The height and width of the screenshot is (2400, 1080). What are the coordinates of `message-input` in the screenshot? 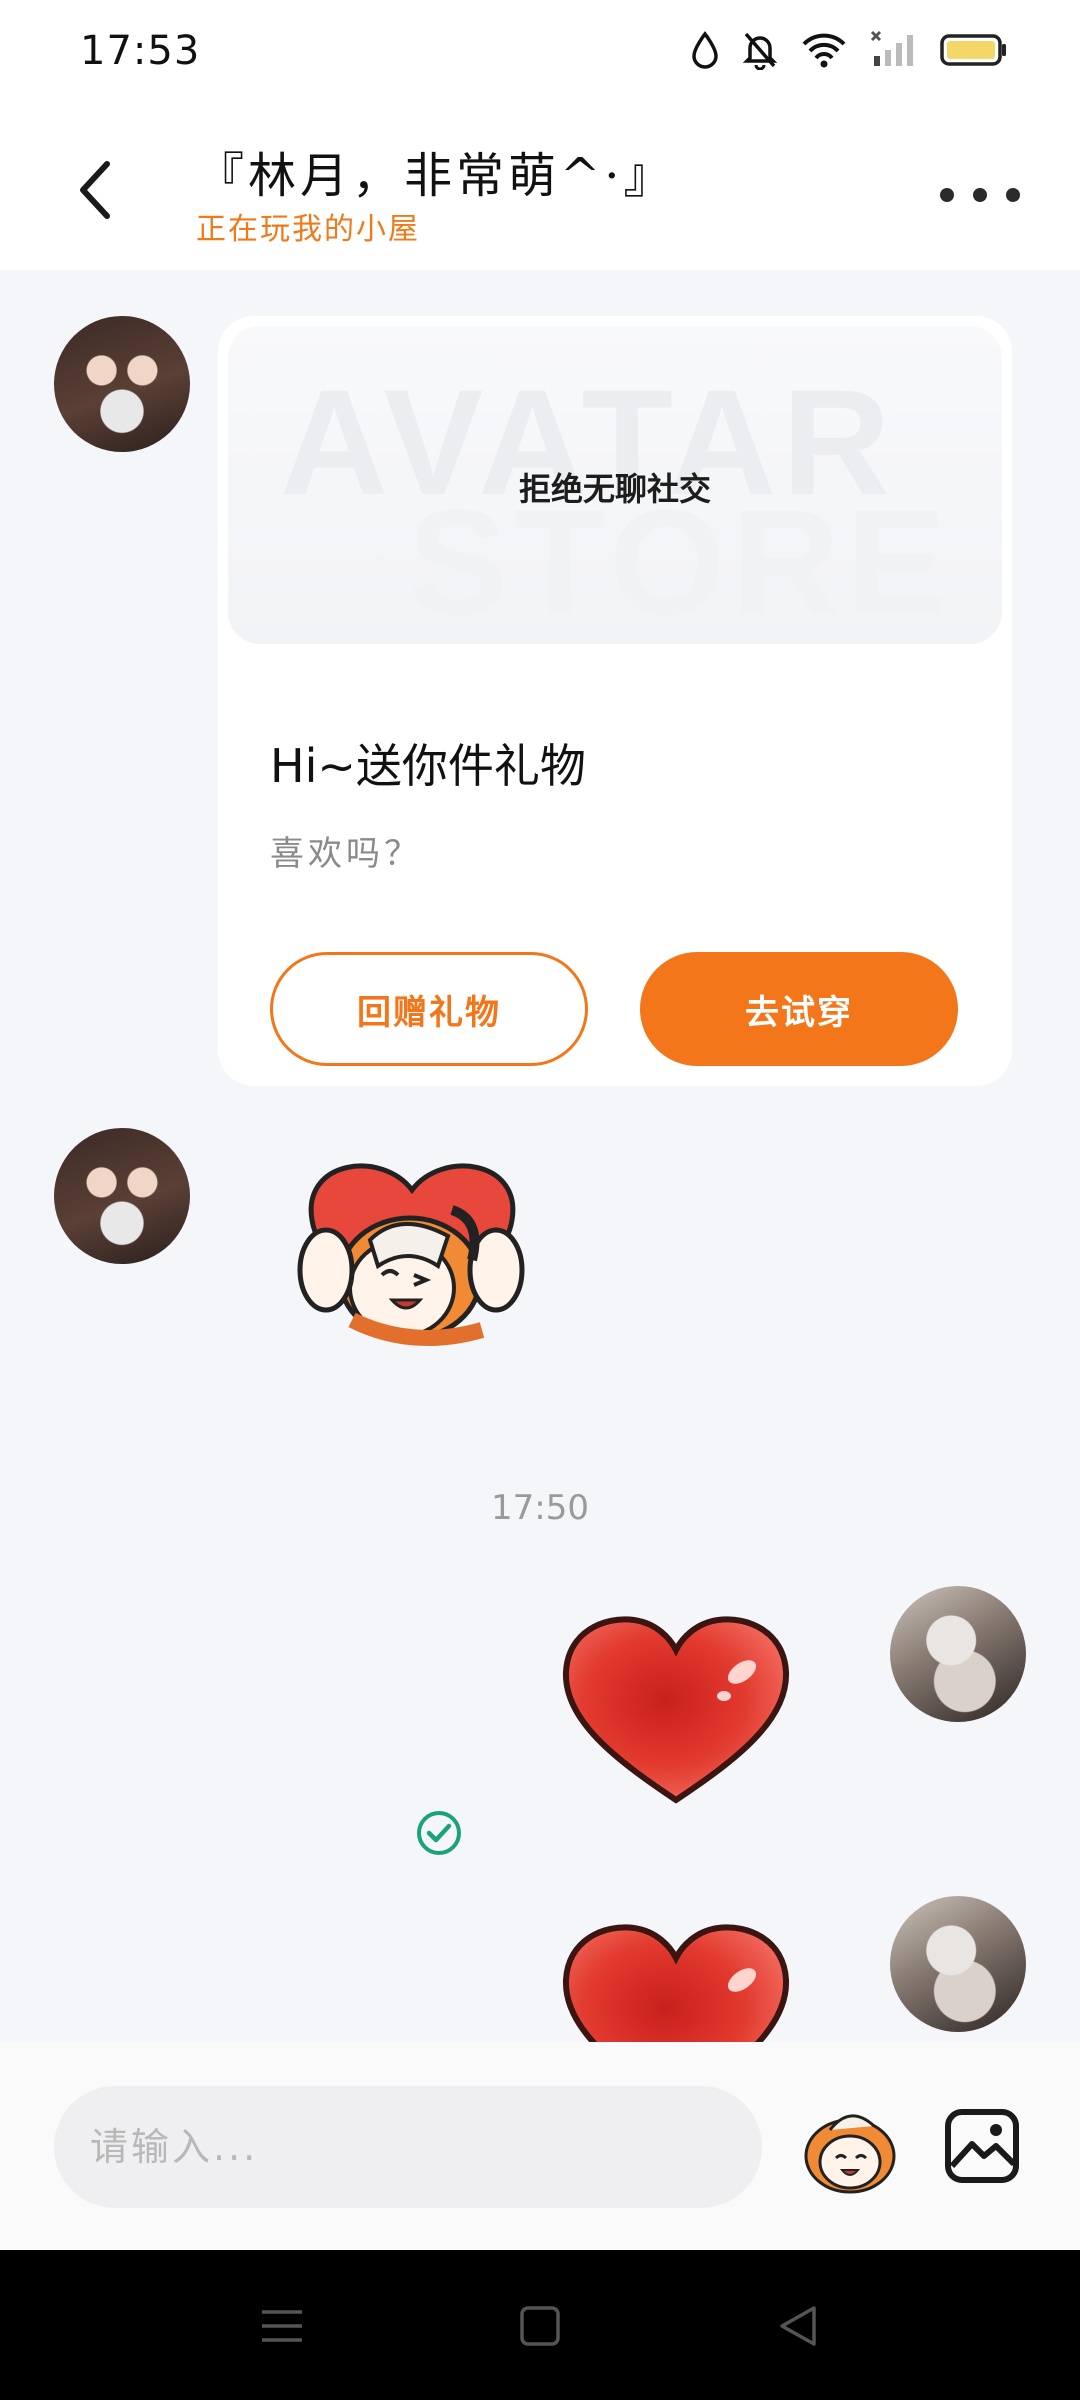 It's located at (408, 2147).